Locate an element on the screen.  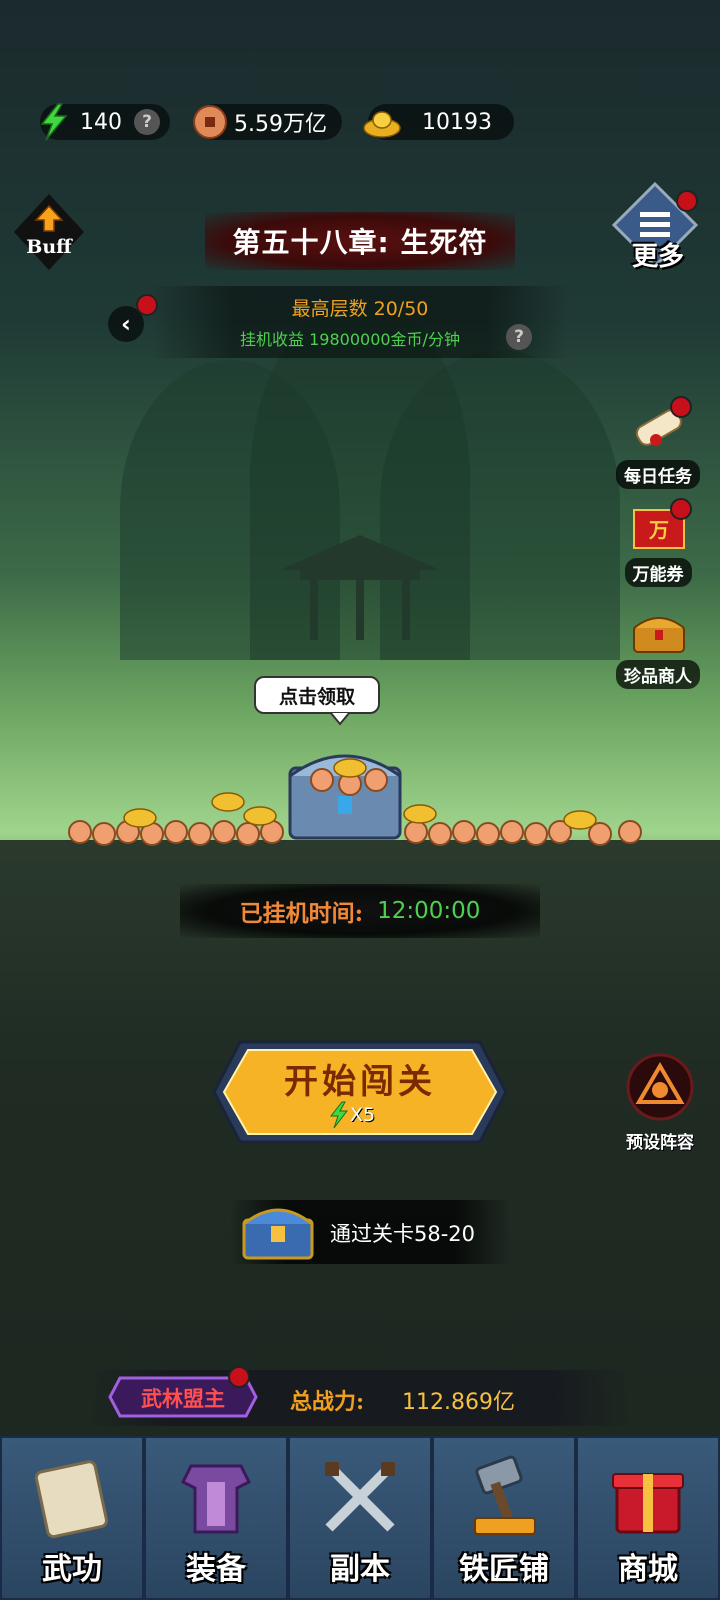
coin-resource: 5.59万亿 is located at coordinates (267, 122).